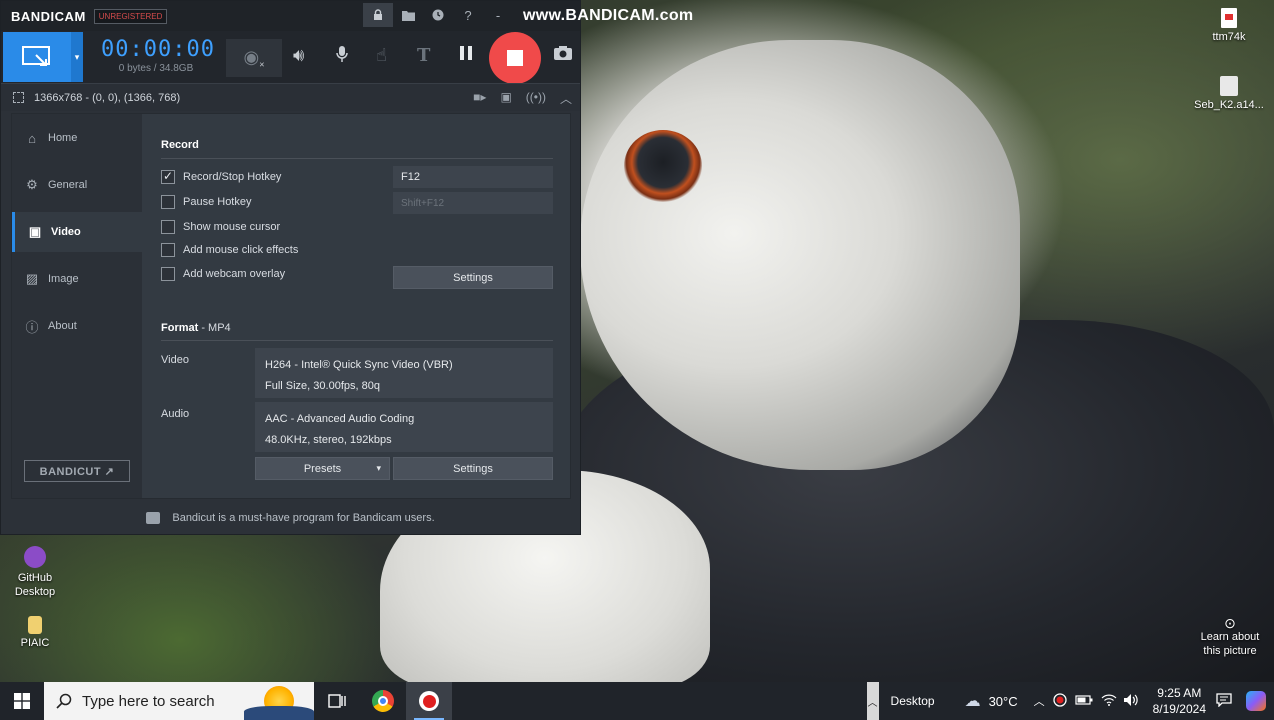  What do you see at coordinates (32, 138) in the screenshot?
I see `home-icon: ⌂` at bounding box center [32, 138].